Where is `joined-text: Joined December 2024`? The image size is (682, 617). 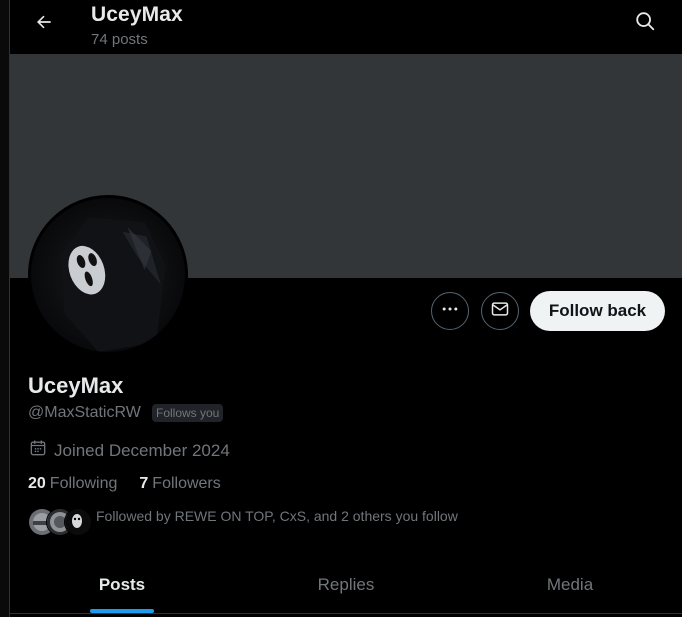 joined-text: Joined December 2024 is located at coordinates (142, 450).